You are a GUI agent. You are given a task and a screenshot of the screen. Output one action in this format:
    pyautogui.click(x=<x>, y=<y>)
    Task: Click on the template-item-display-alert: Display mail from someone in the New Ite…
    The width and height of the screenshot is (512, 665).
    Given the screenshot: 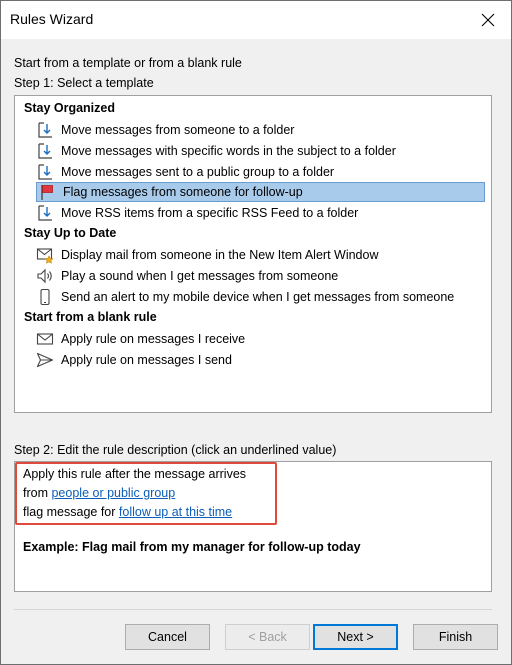 What is the action you would take?
    pyautogui.click(x=259, y=255)
    